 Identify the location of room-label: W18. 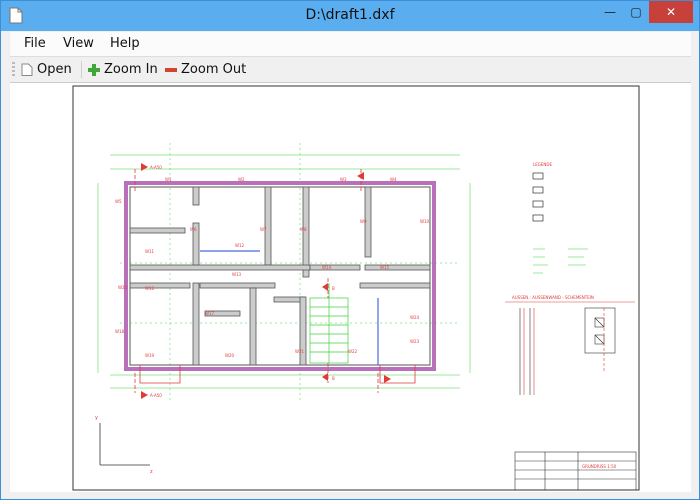
(120, 331).